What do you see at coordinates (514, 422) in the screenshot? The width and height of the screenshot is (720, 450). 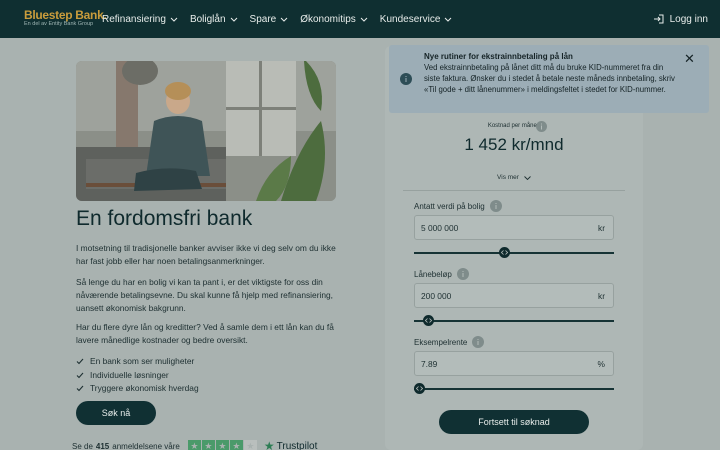 I see `continue-to-application-button: Fortsett til søknad` at bounding box center [514, 422].